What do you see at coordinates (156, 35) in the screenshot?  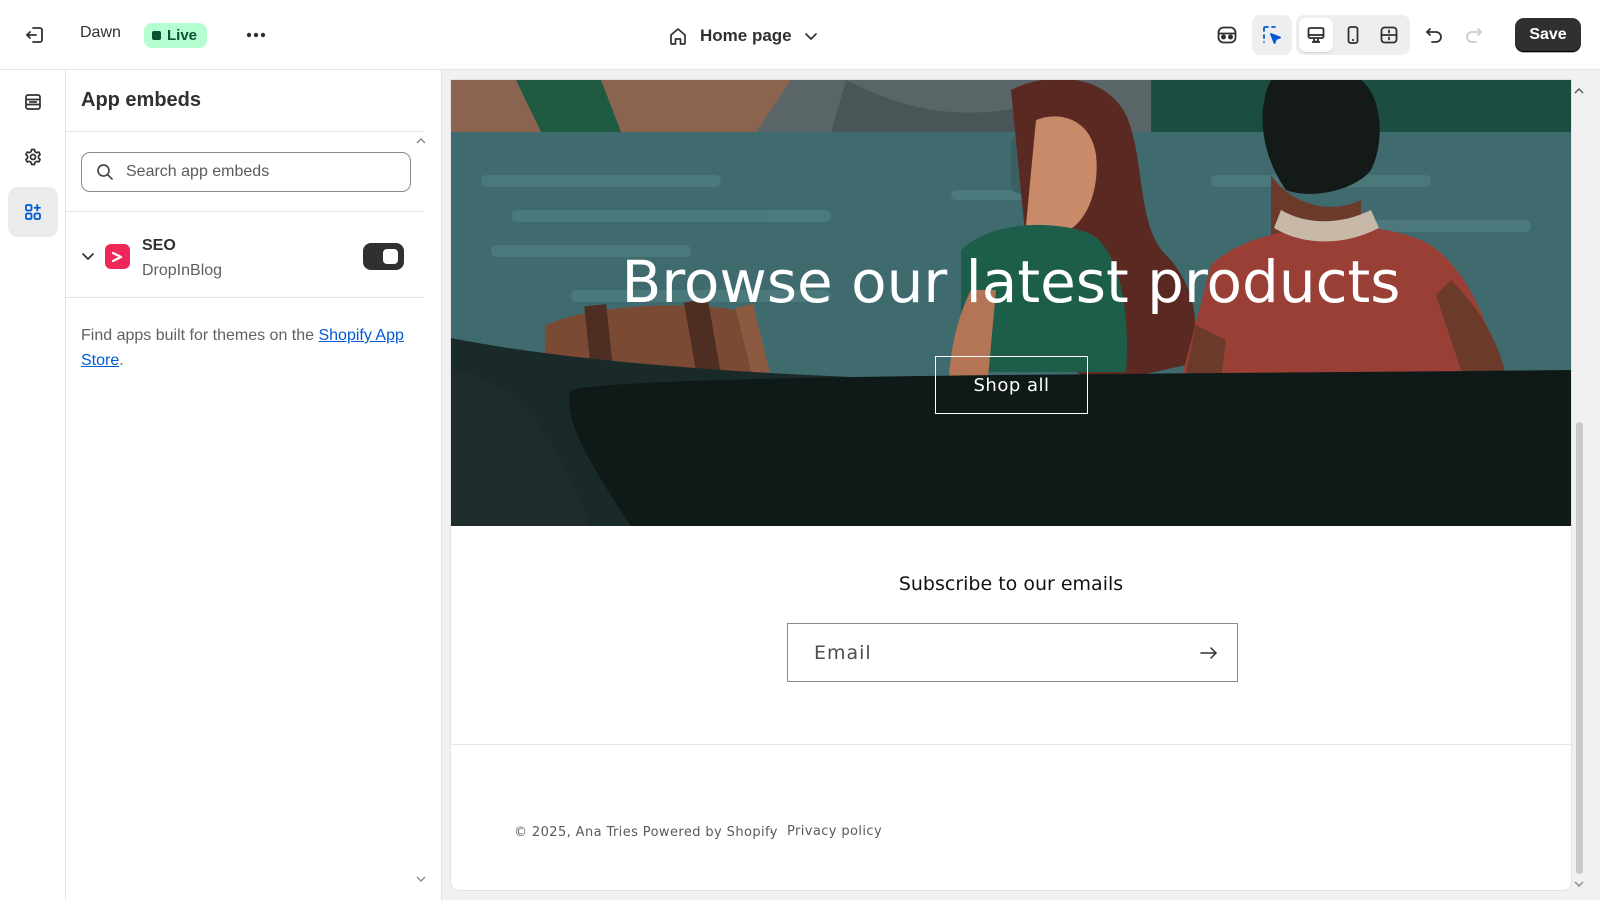 I see `live-dot-icon` at bounding box center [156, 35].